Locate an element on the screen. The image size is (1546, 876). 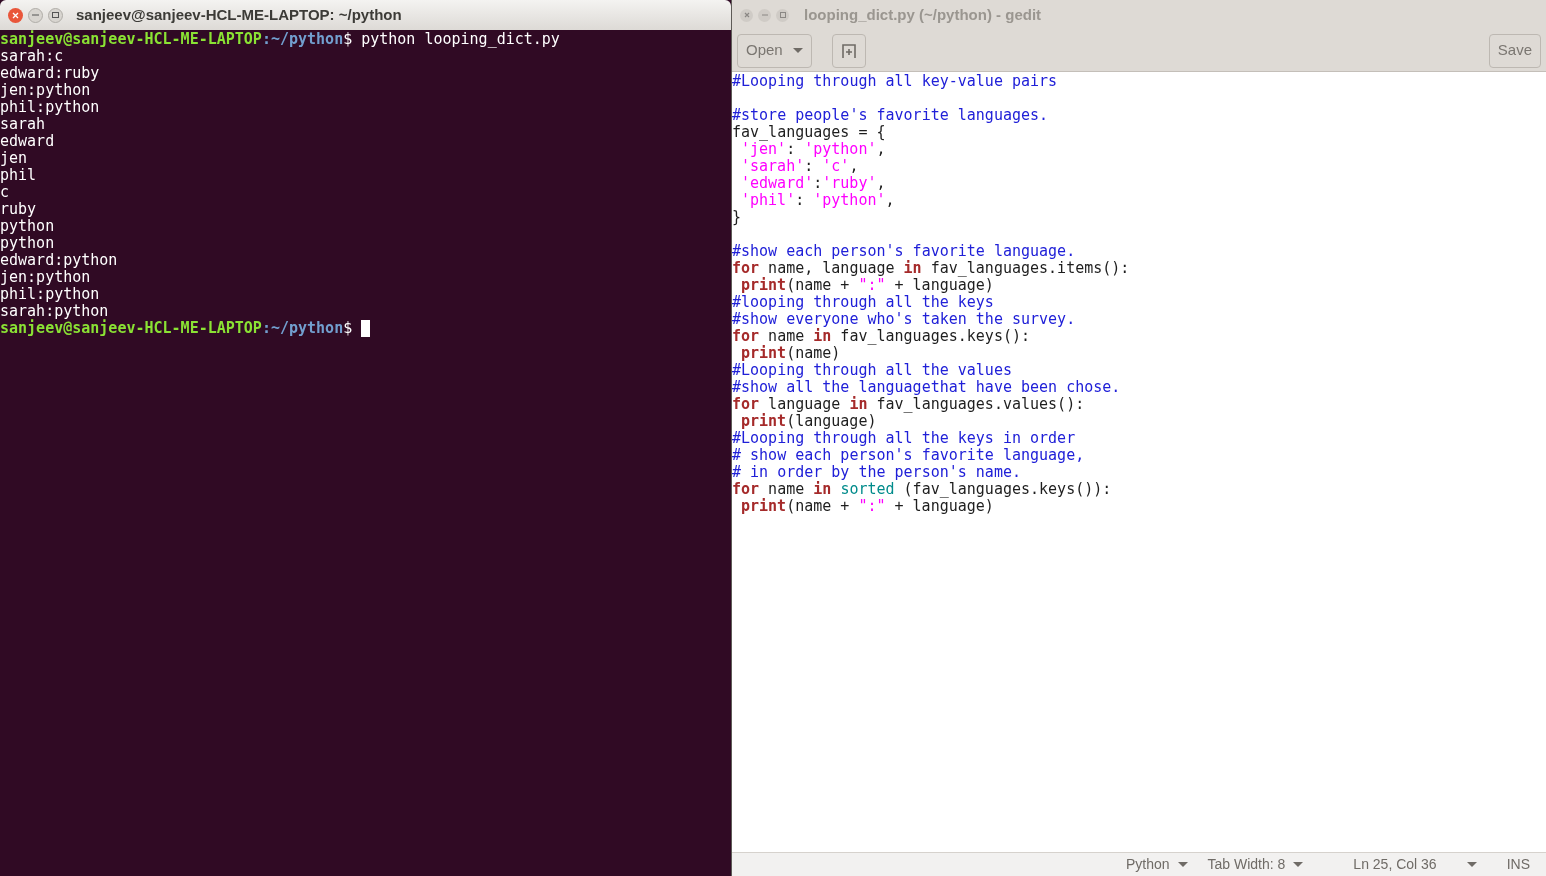
language-selector: Python is located at coordinates (1156, 864).